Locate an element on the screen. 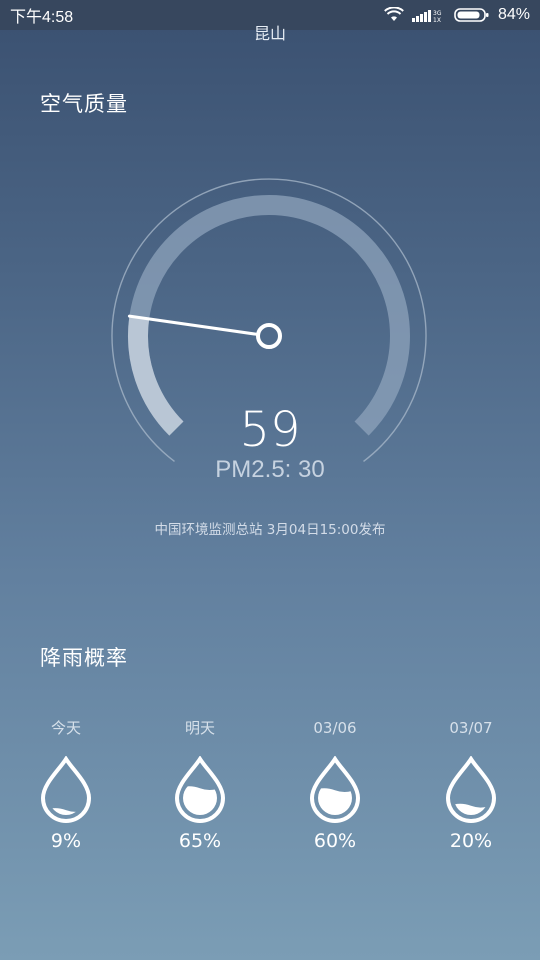 The width and height of the screenshot is (540, 960). rain-day-label: 今天 is located at coordinates (65, 728).